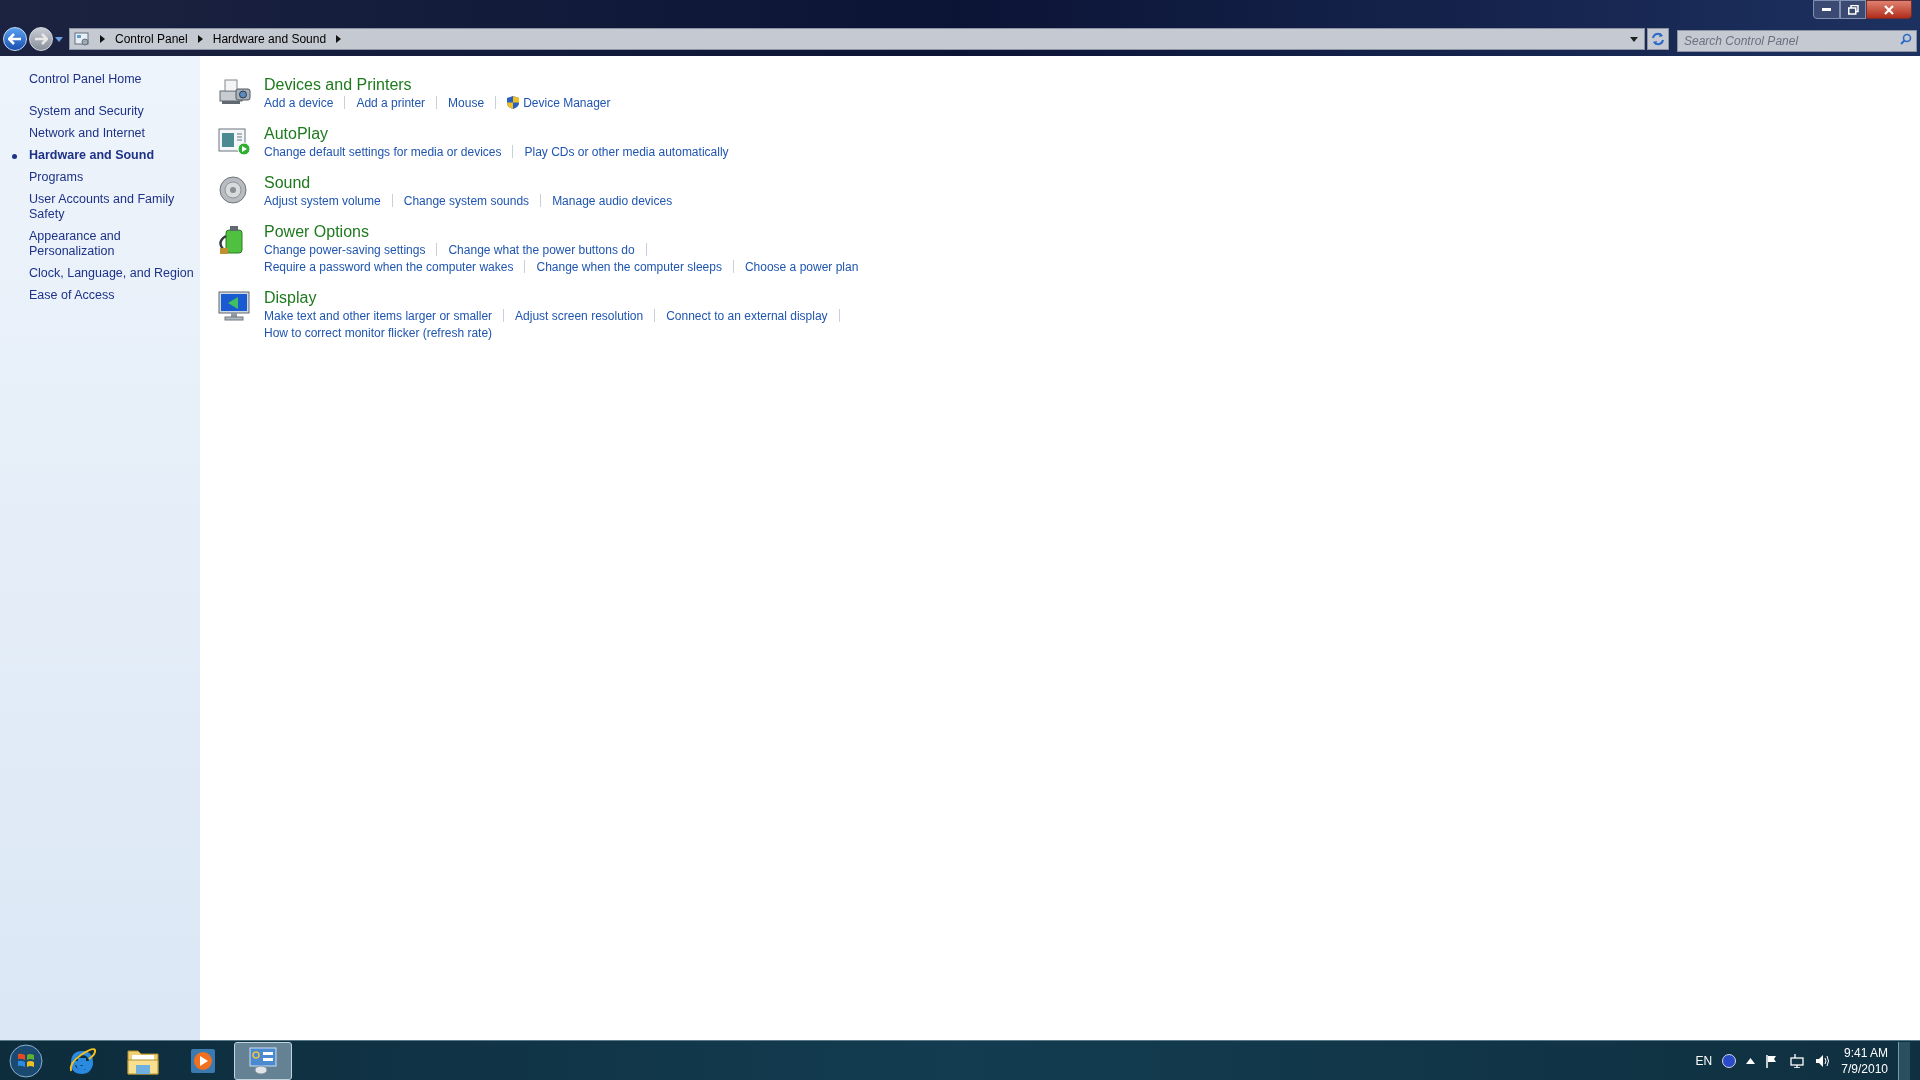  I want to click on task-link: Change what the power buttons do, so click(541, 249).